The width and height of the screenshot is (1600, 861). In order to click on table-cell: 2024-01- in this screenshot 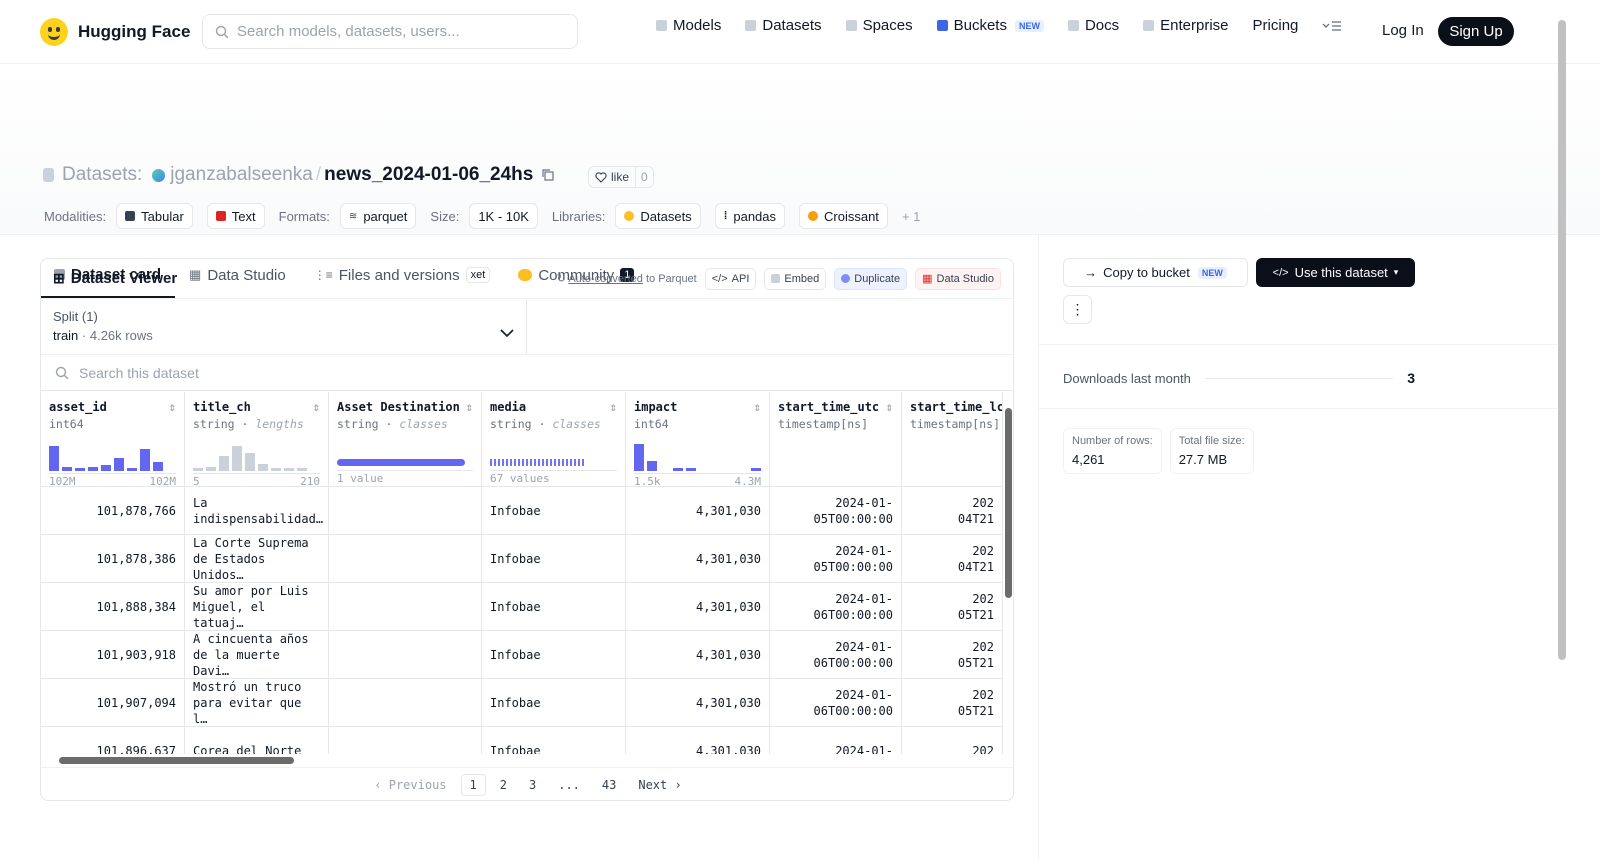, I will do `click(836, 740)`.